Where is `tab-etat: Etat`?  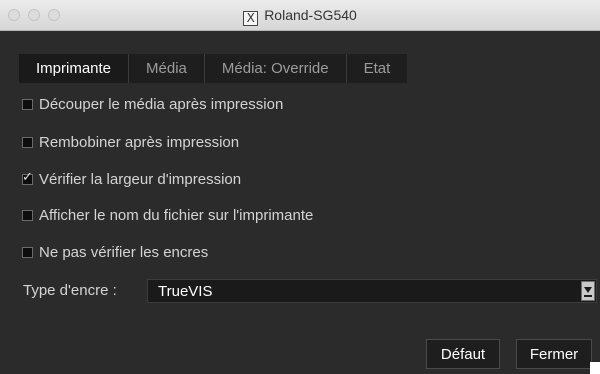
tab-etat: Etat is located at coordinates (377, 68).